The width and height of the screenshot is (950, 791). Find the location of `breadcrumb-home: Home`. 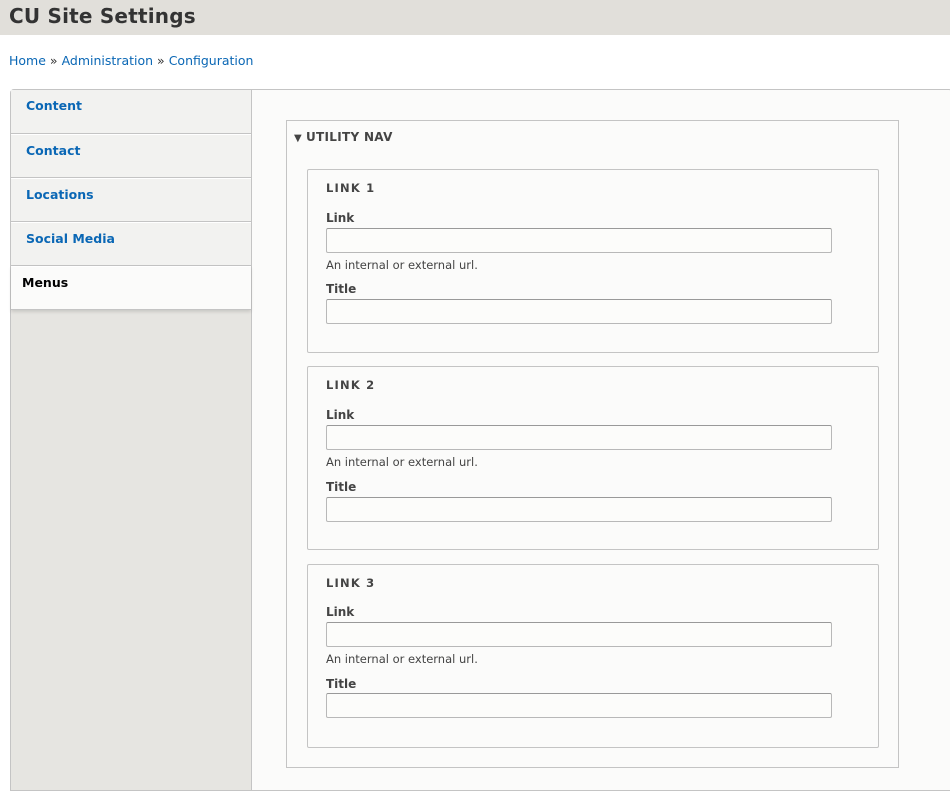

breadcrumb-home: Home is located at coordinates (27, 60).